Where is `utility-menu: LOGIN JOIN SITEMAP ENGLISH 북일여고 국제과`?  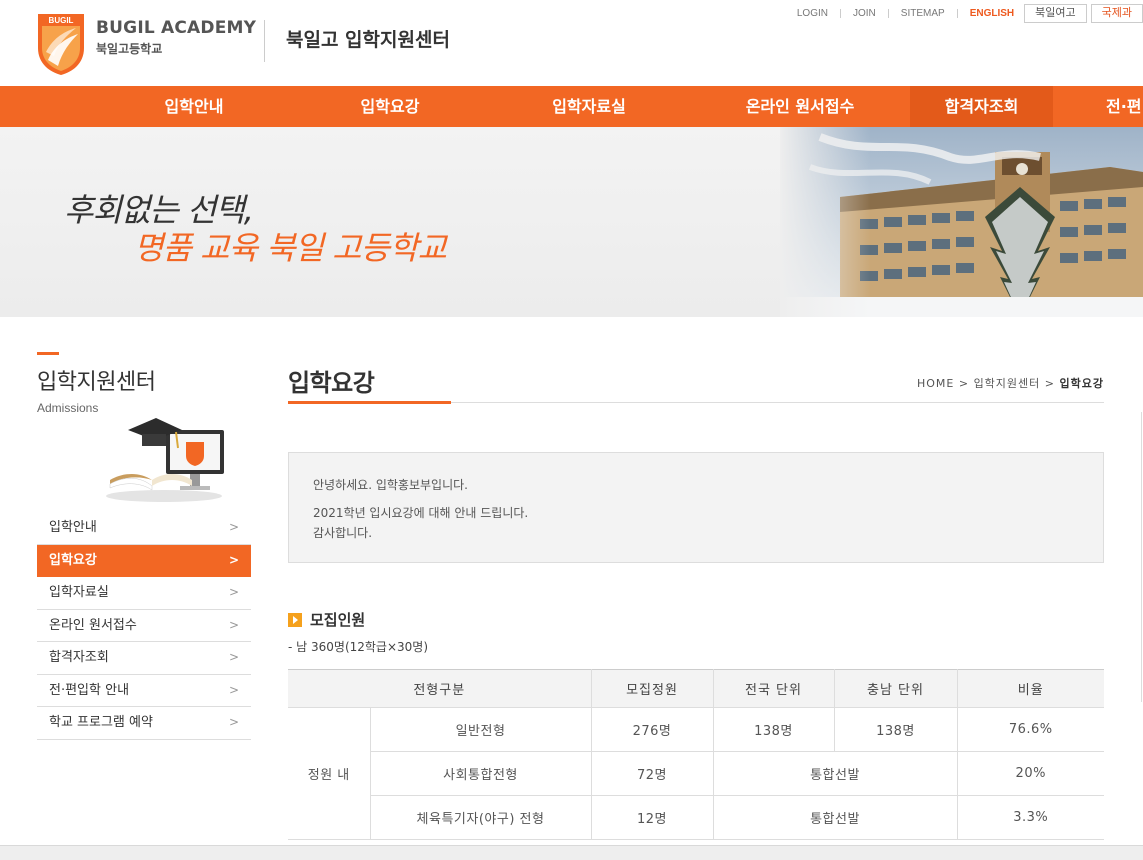 utility-menu: LOGIN JOIN SITEMAP ENGLISH 북일여고 국제과 is located at coordinates (970, 13).